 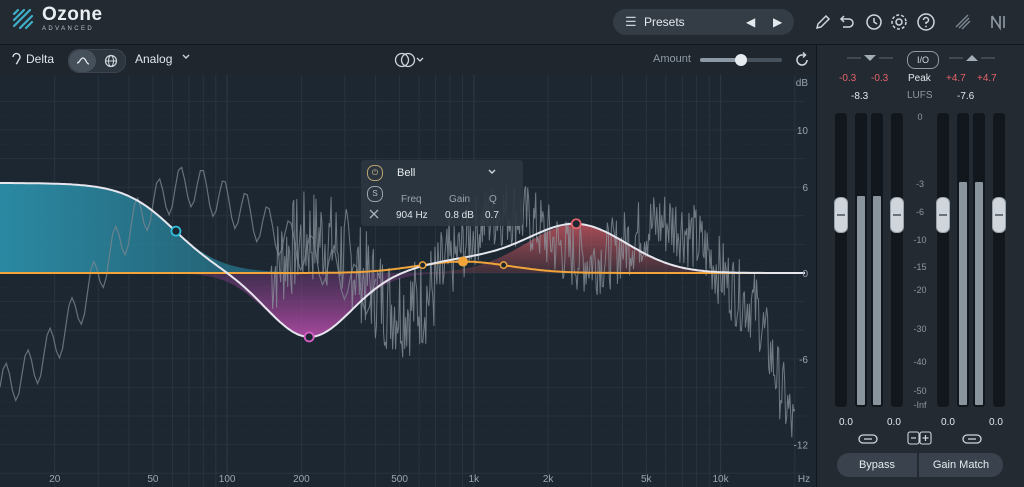 I want to click on meter-scale-label: -15, so click(x=920, y=267).